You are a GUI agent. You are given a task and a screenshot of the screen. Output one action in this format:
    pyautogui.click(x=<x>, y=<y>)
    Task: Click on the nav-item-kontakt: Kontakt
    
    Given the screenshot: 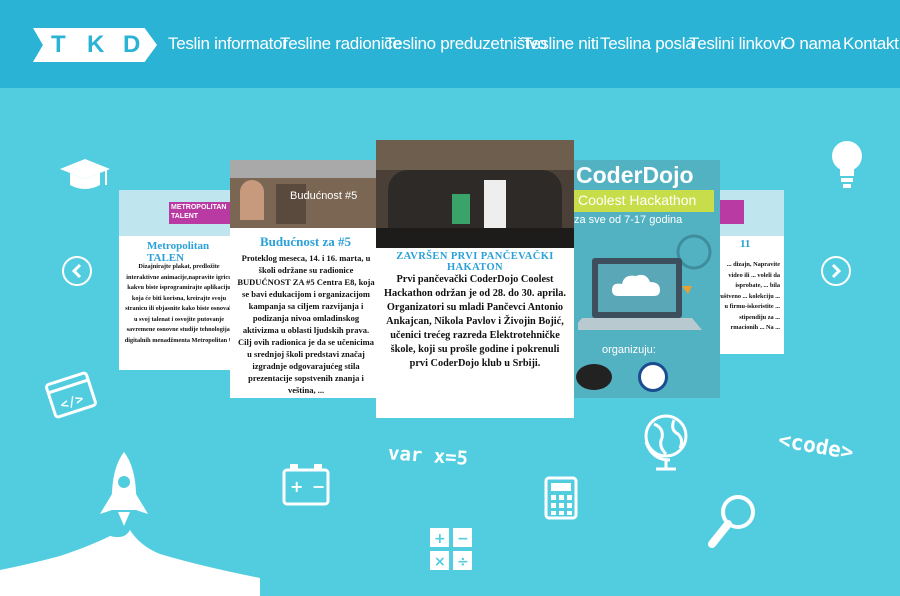 What is the action you would take?
    pyautogui.click(x=871, y=44)
    